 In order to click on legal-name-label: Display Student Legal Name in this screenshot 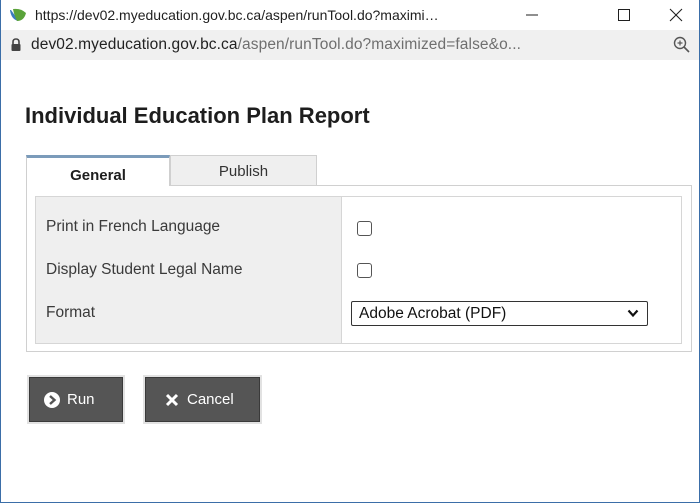, I will do `click(144, 269)`.